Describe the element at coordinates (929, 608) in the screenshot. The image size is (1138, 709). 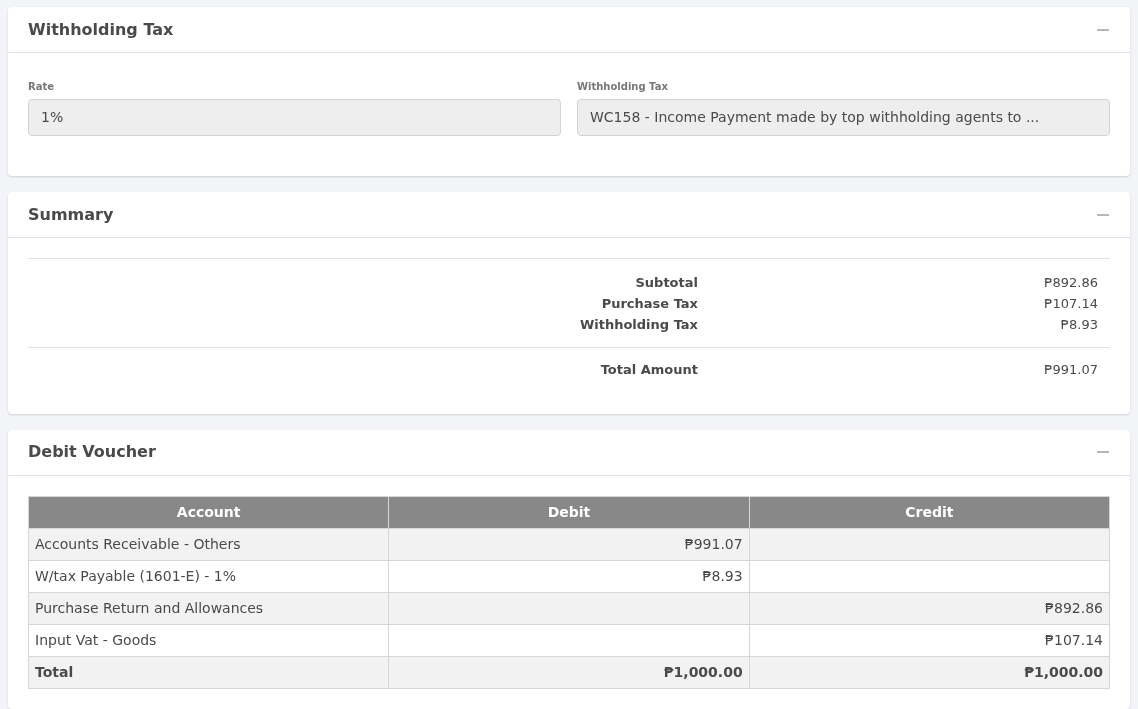
I see `credit-cell: ₱892.86` at that location.